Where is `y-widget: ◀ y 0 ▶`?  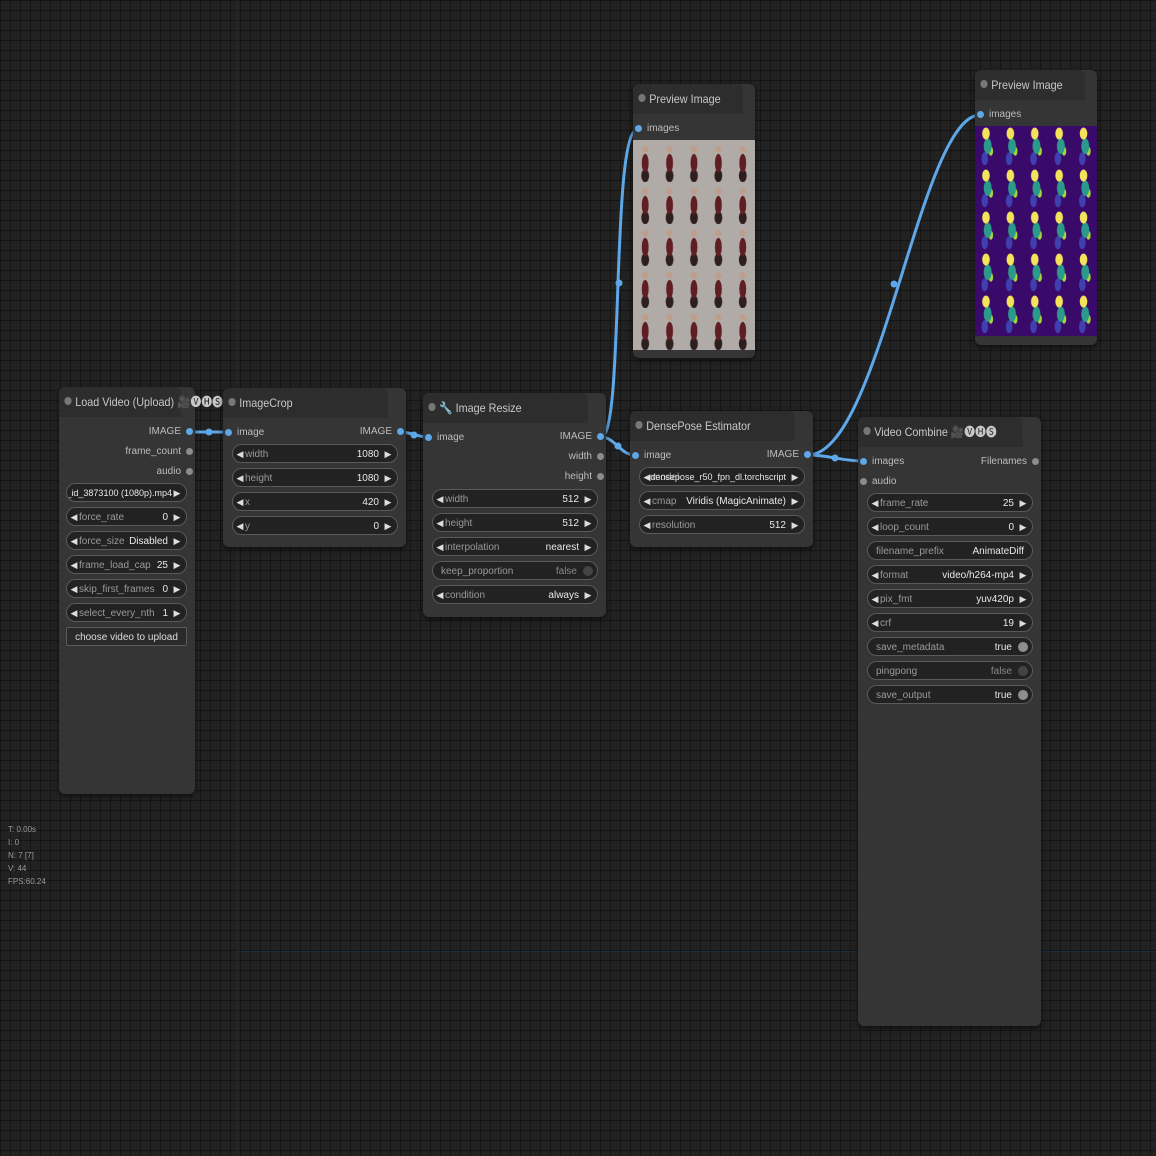
y-widget: ◀ y 0 ▶ is located at coordinates (315, 525).